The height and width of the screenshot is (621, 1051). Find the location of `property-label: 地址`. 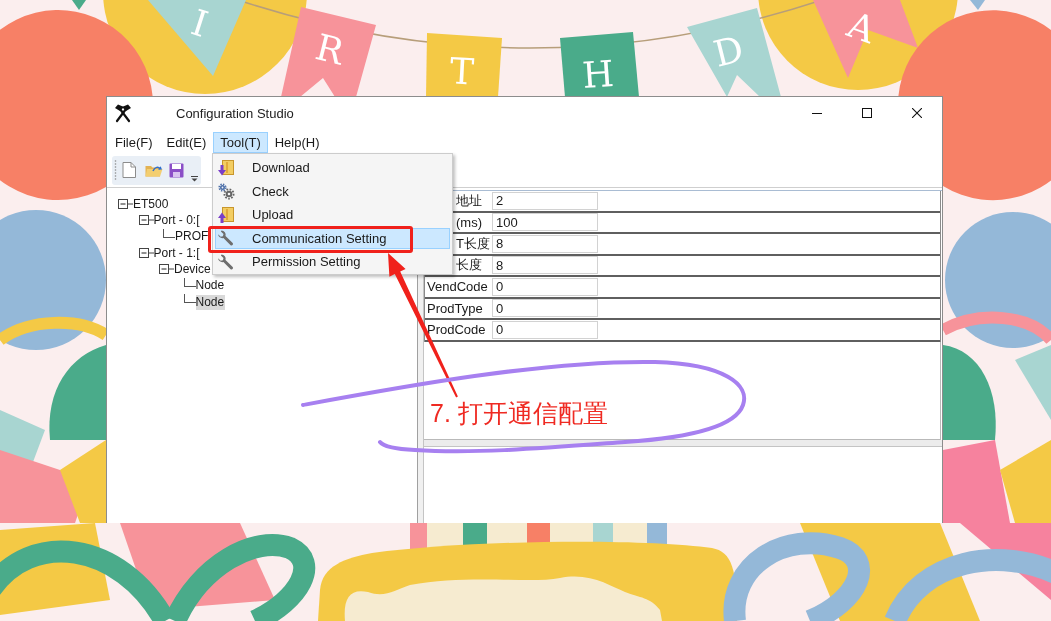

property-label: 地址 is located at coordinates (469, 200).